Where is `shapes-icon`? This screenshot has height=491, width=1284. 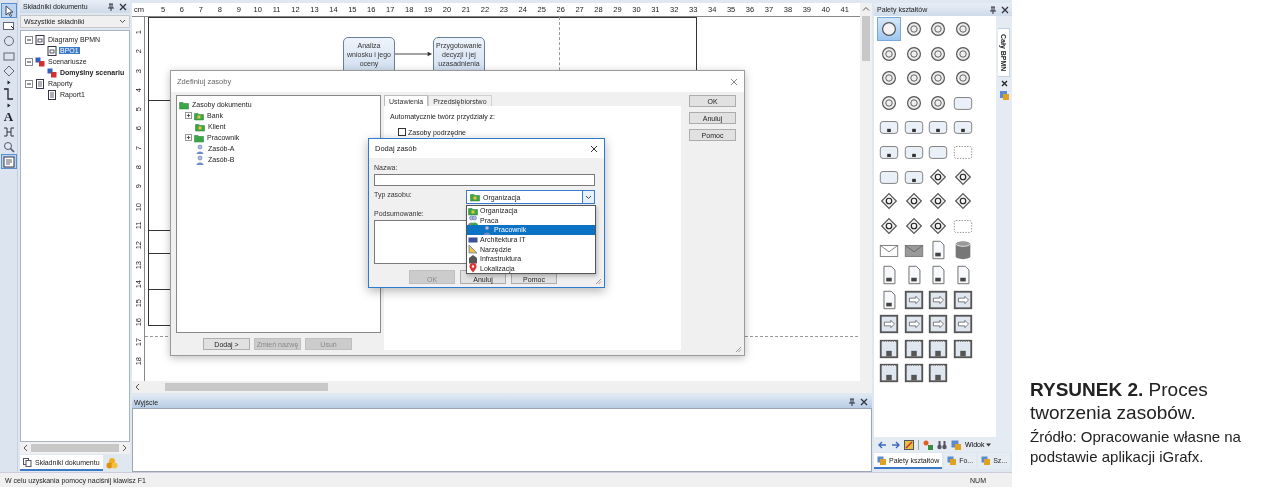 shapes-icon is located at coordinates (928, 444).